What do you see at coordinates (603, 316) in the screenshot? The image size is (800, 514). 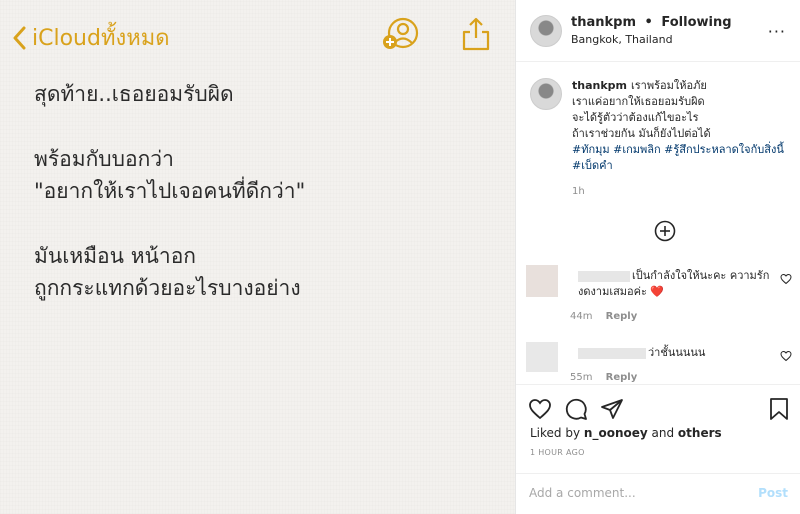 I see `comment-meta: 44m Reply` at bounding box center [603, 316].